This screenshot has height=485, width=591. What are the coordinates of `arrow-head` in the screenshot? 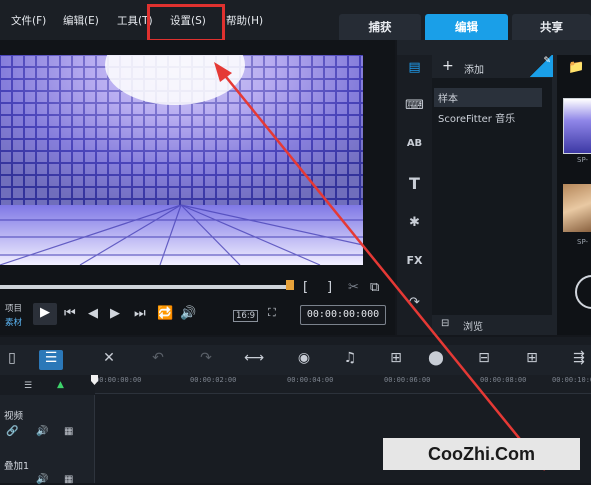 It's located at (223, 72).